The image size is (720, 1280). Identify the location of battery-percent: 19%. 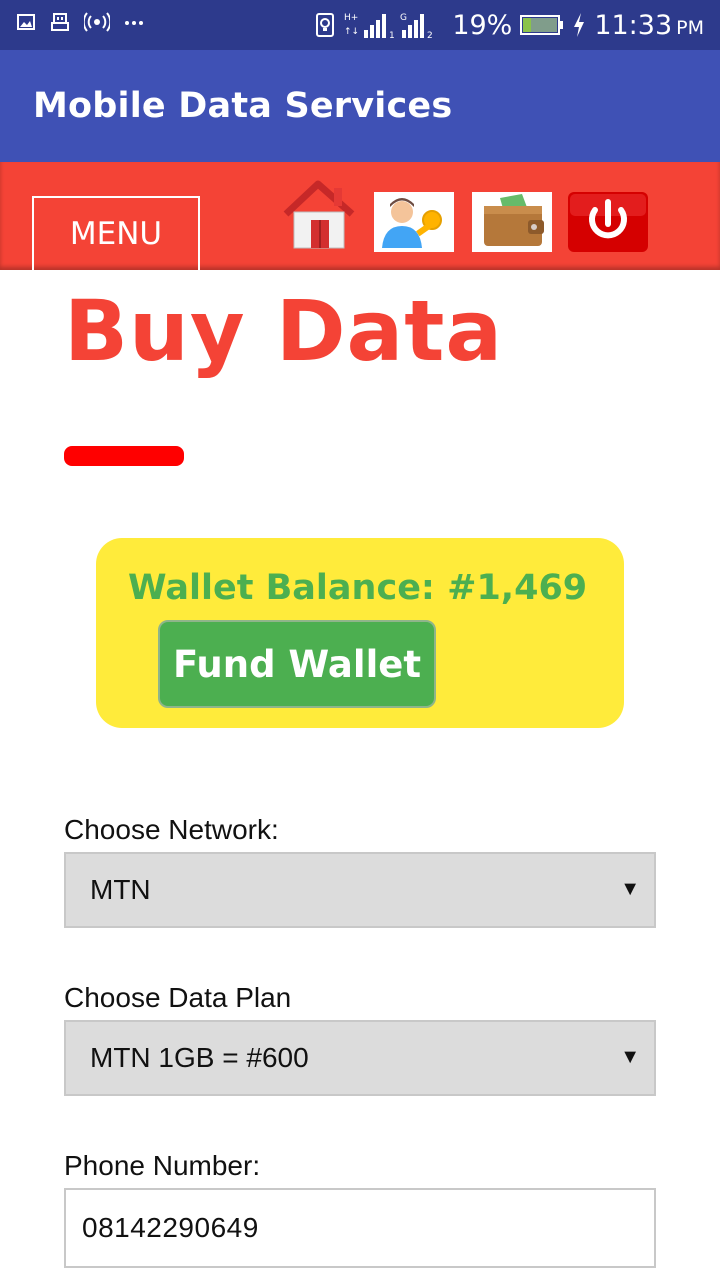
(482, 25).